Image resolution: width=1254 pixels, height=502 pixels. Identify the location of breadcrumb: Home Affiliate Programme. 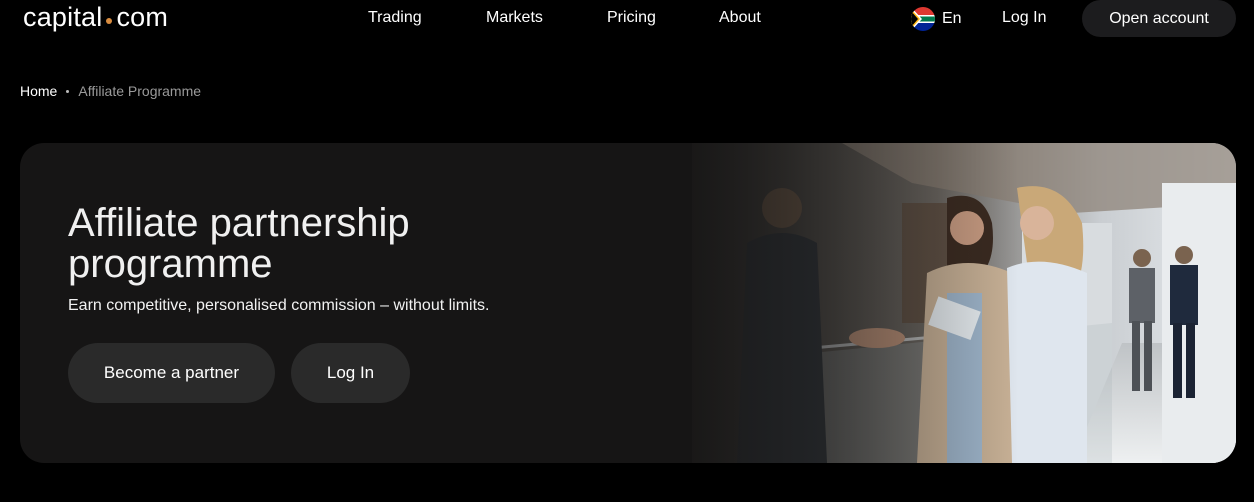
(110, 91).